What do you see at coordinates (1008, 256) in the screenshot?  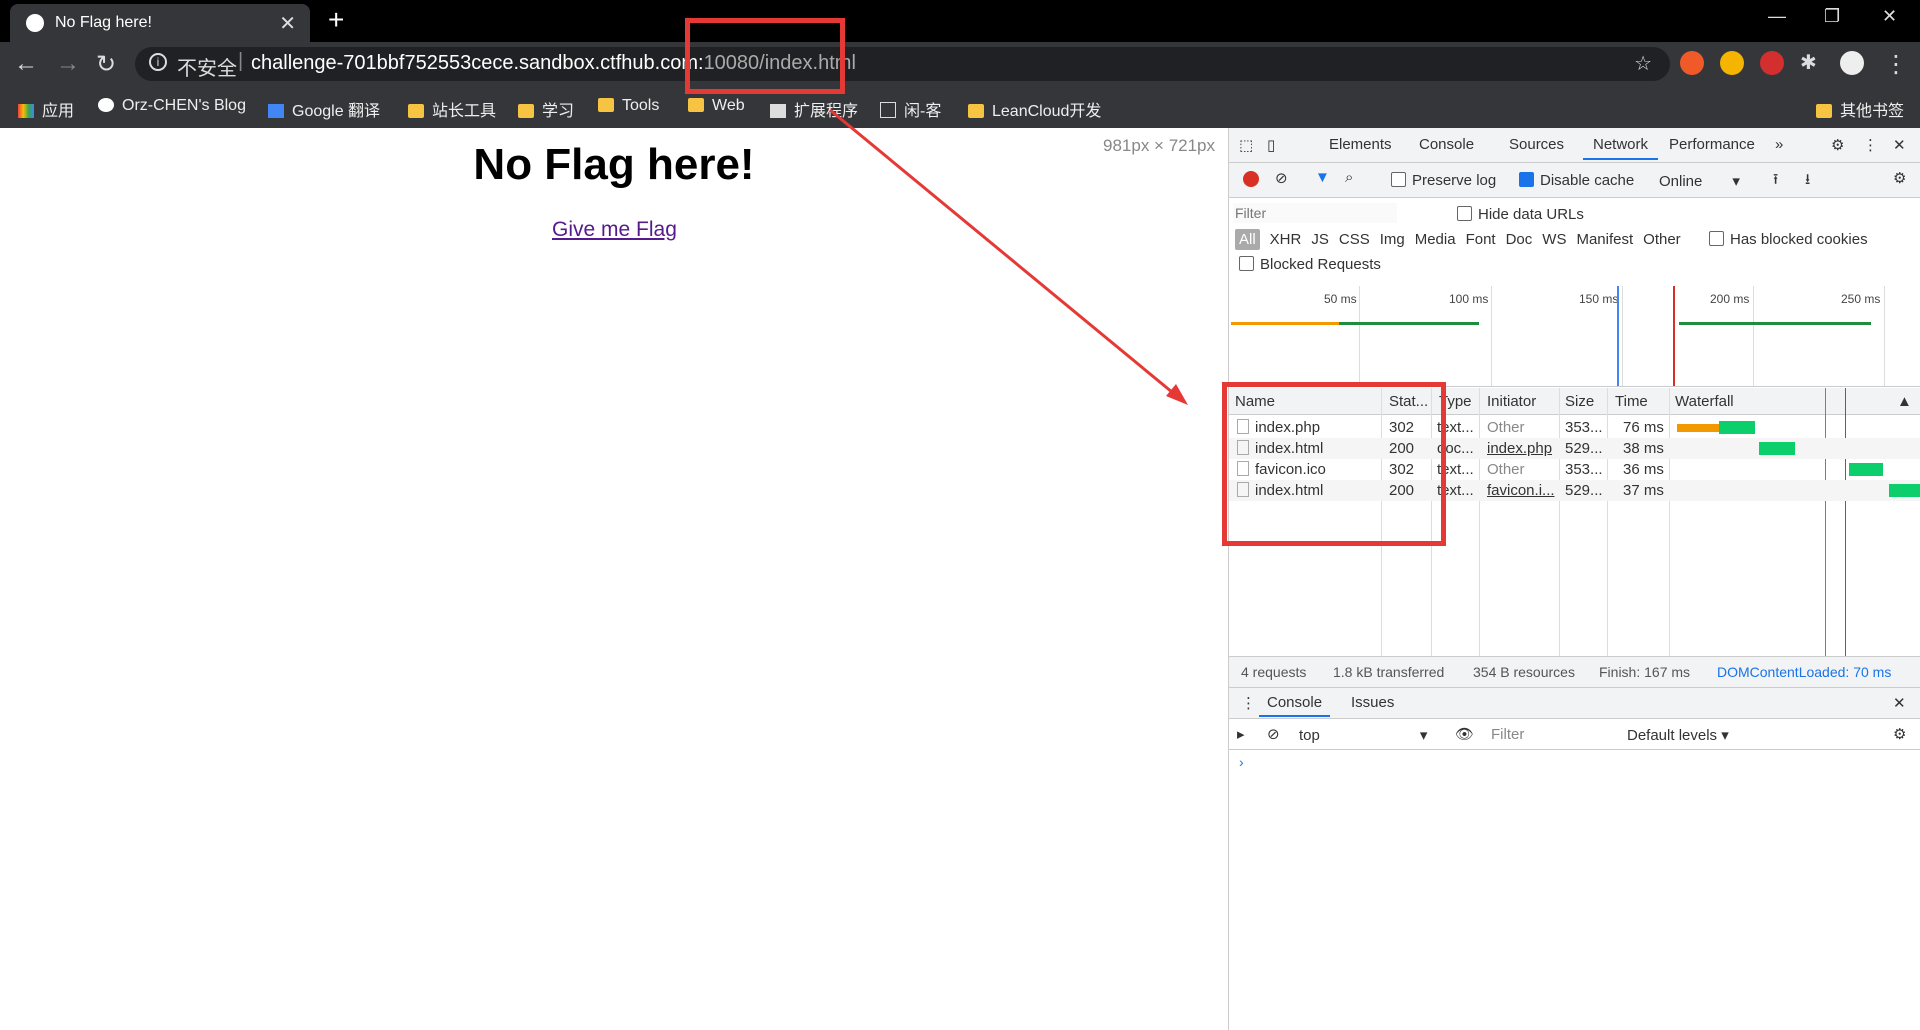 I see `annotation-arrow` at bounding box center [1008, 256].